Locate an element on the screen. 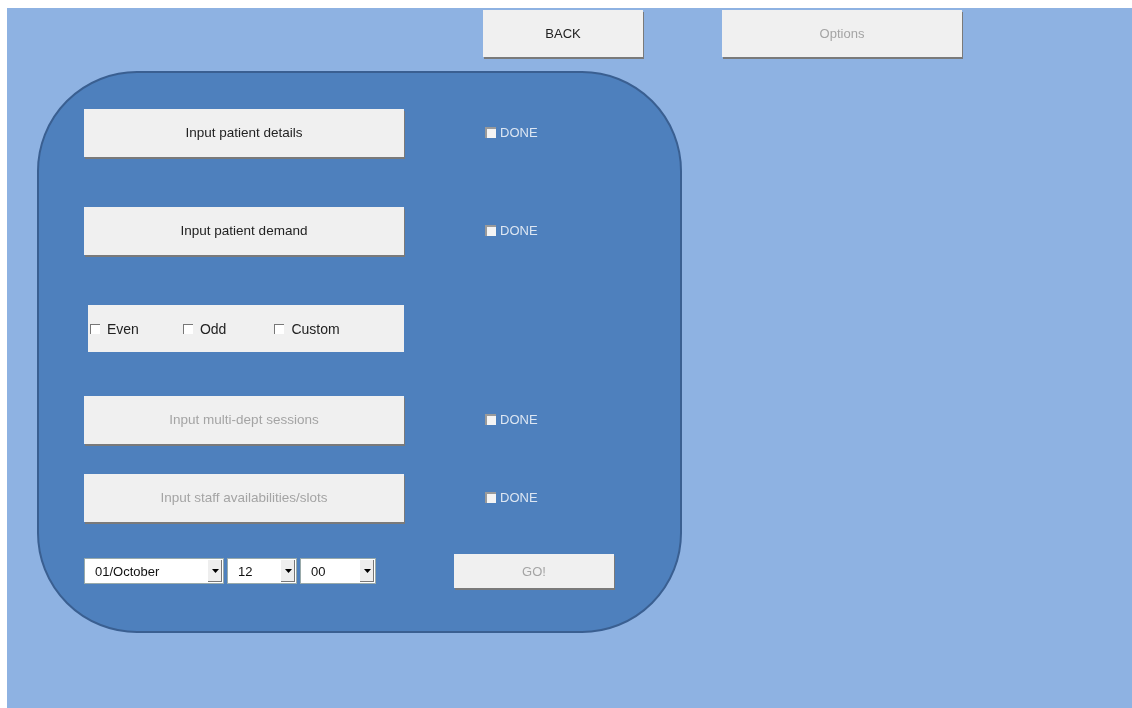 Image resolution: width=1132 pixels, height=708 pixels. dropdown: 01/October is located at coordinates (154, 571).